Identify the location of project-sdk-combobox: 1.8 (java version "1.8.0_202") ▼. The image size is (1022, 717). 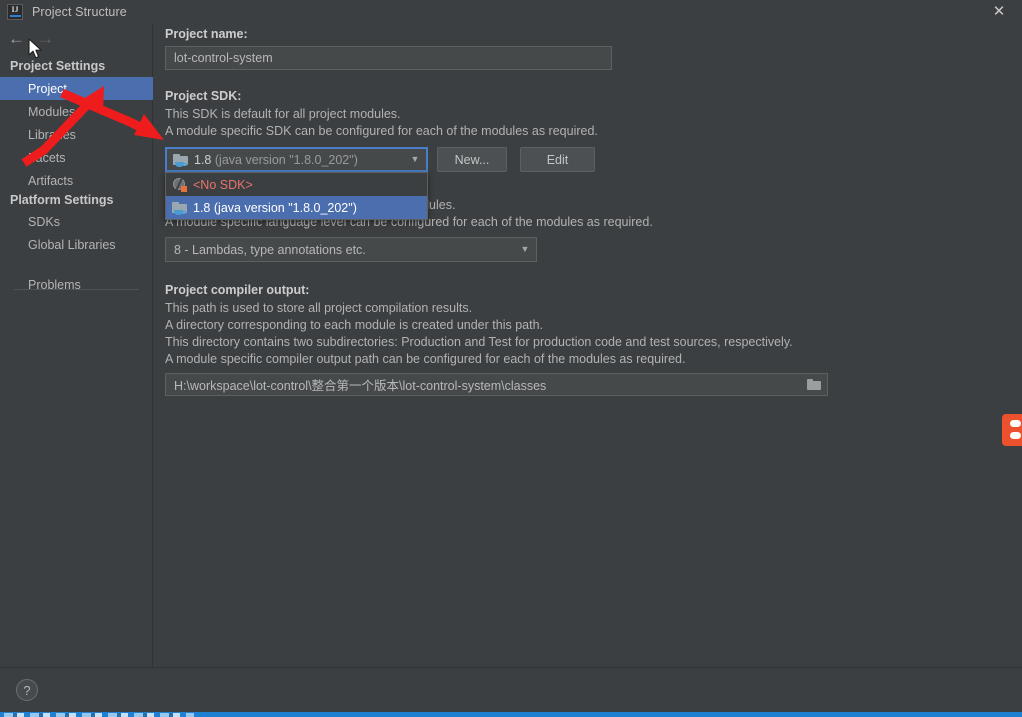
(296, 159).